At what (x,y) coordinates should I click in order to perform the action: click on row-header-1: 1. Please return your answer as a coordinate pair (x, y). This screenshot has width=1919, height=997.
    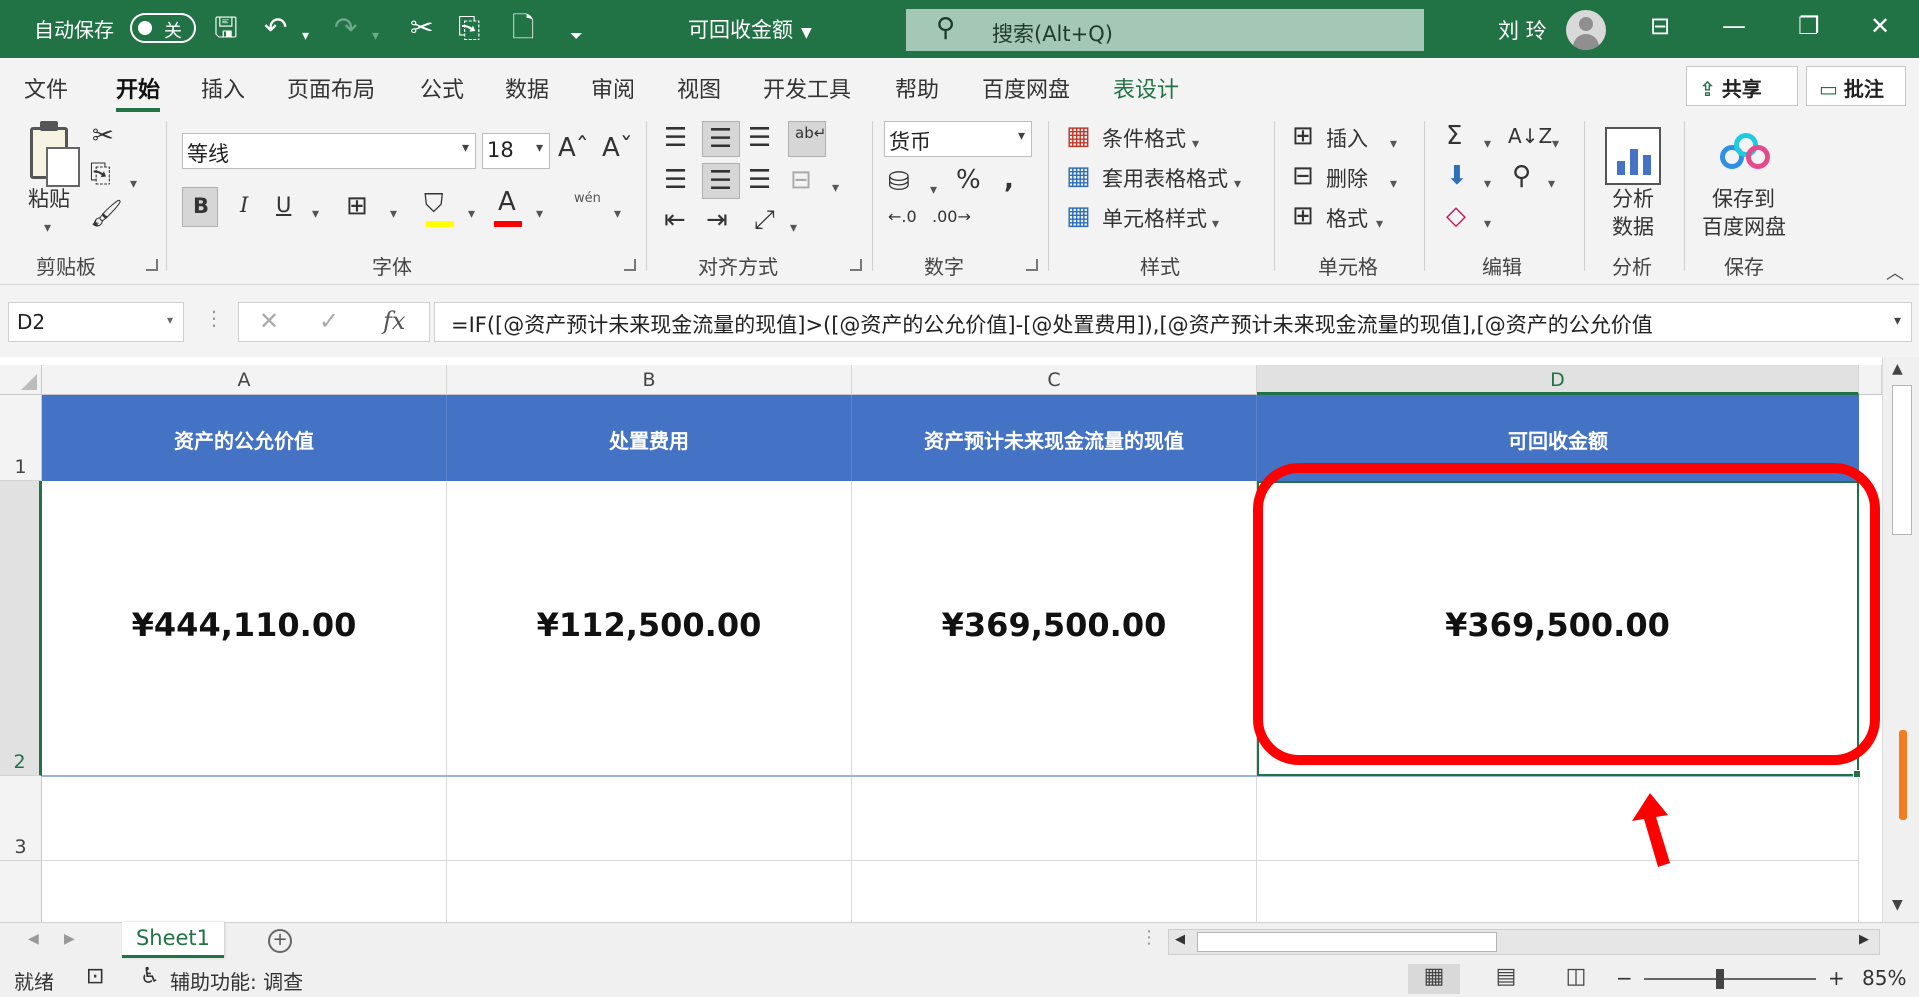
    Looking at the image, I should click on (21, 438).